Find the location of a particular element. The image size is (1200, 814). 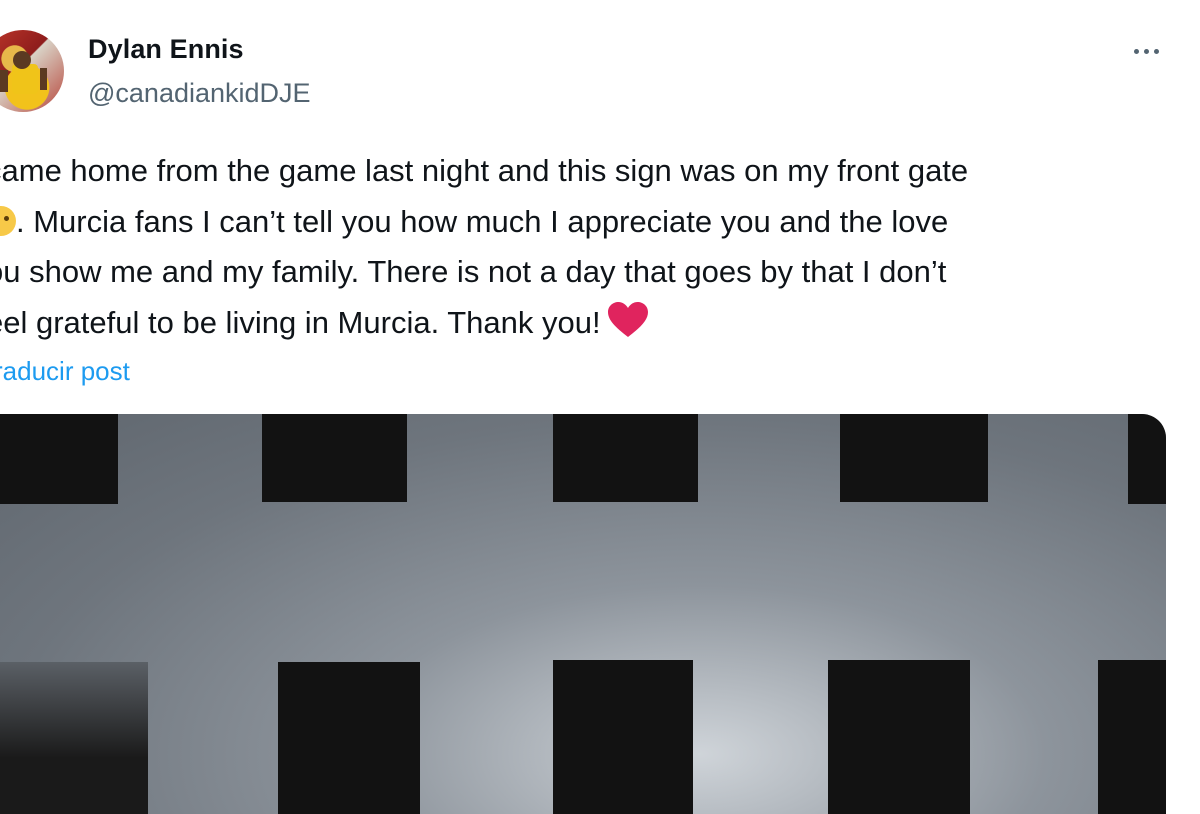

smiling-face-emoji-icon is located at coordinates (8, 220).